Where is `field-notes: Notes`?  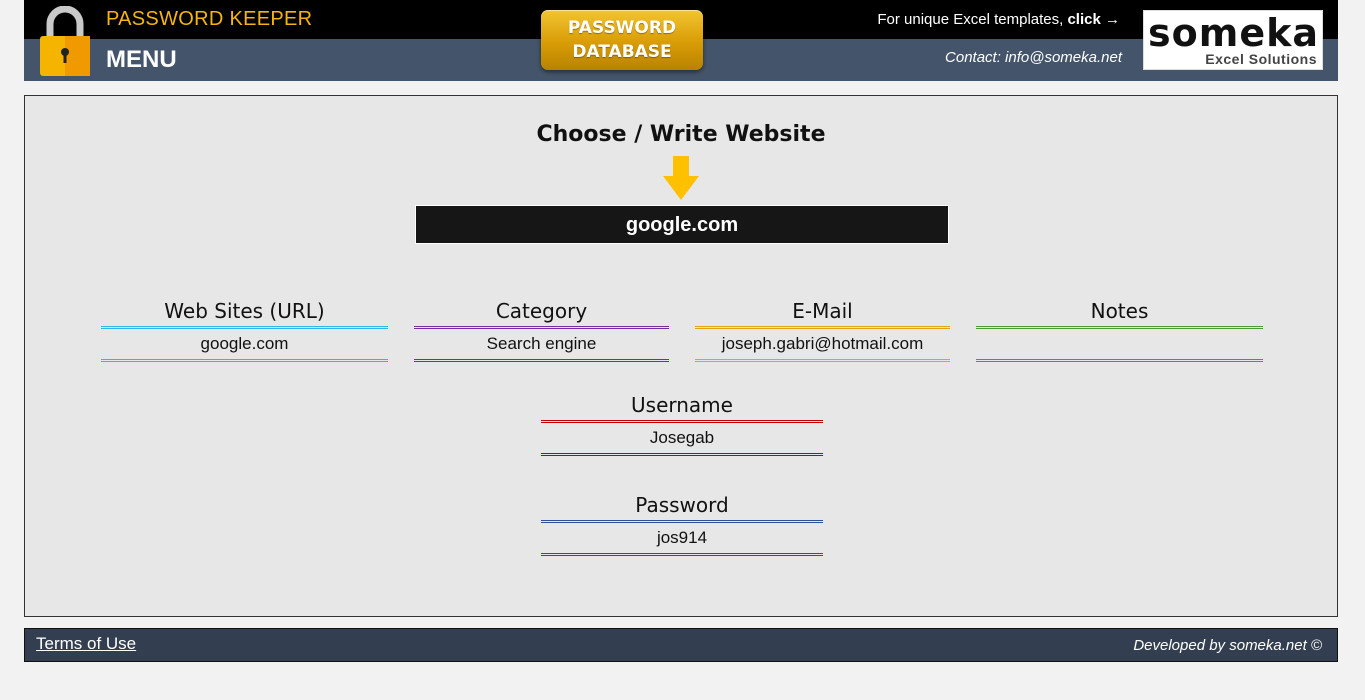 field-notes: Notes is located at coordinates (1119, 329).